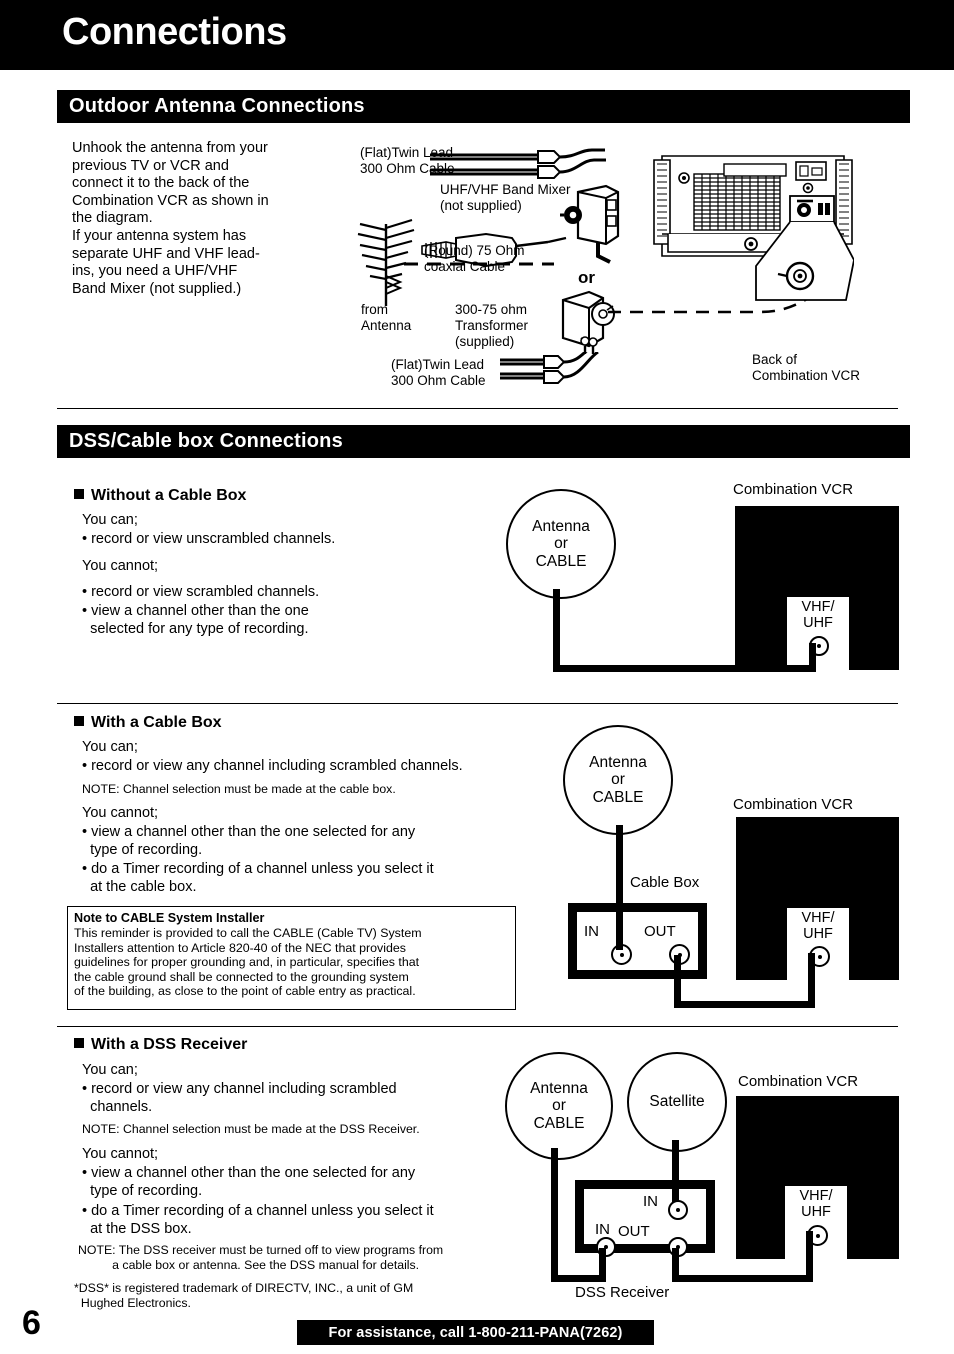  I want to click on vcr-vhf-uhf-jack-3: VHF/ UHF, so click(816, 1222).